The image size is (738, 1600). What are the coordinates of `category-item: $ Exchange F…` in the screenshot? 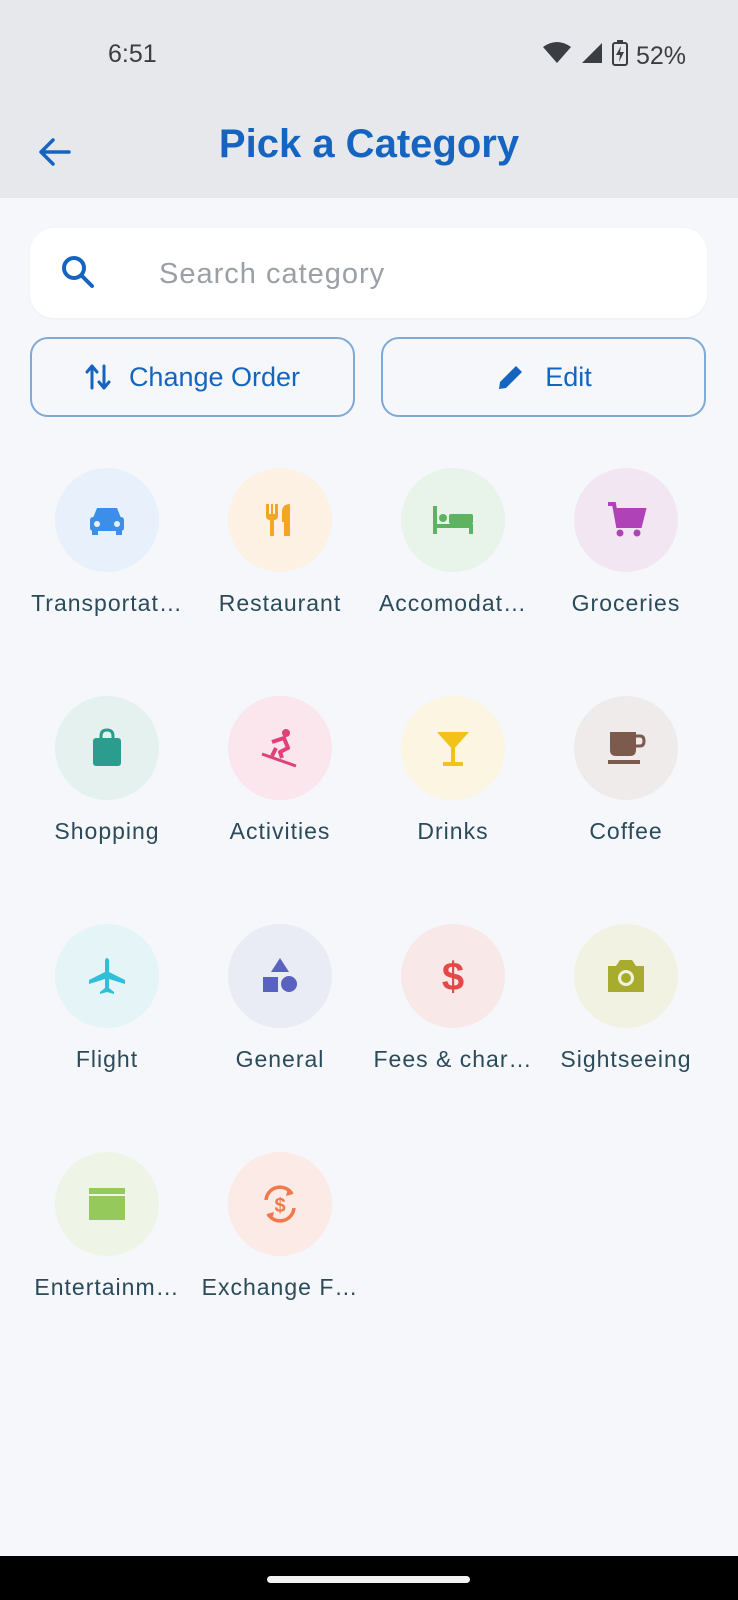 It's located at (280, 1252).